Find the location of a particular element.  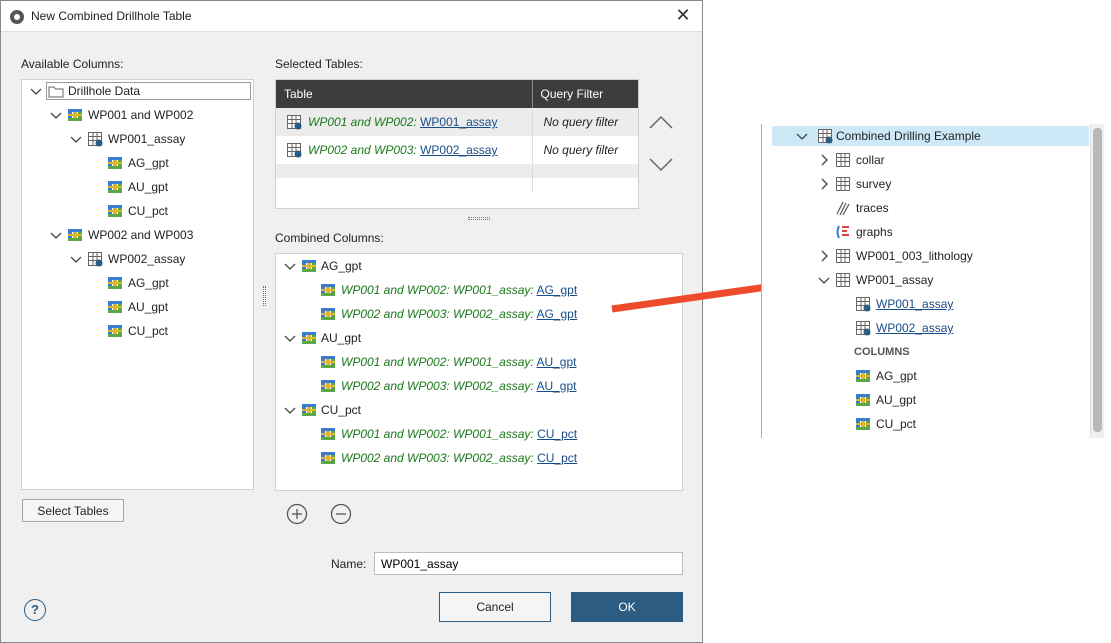

tree-group: WP001 and WP002 is located at coordinates (137, 115).